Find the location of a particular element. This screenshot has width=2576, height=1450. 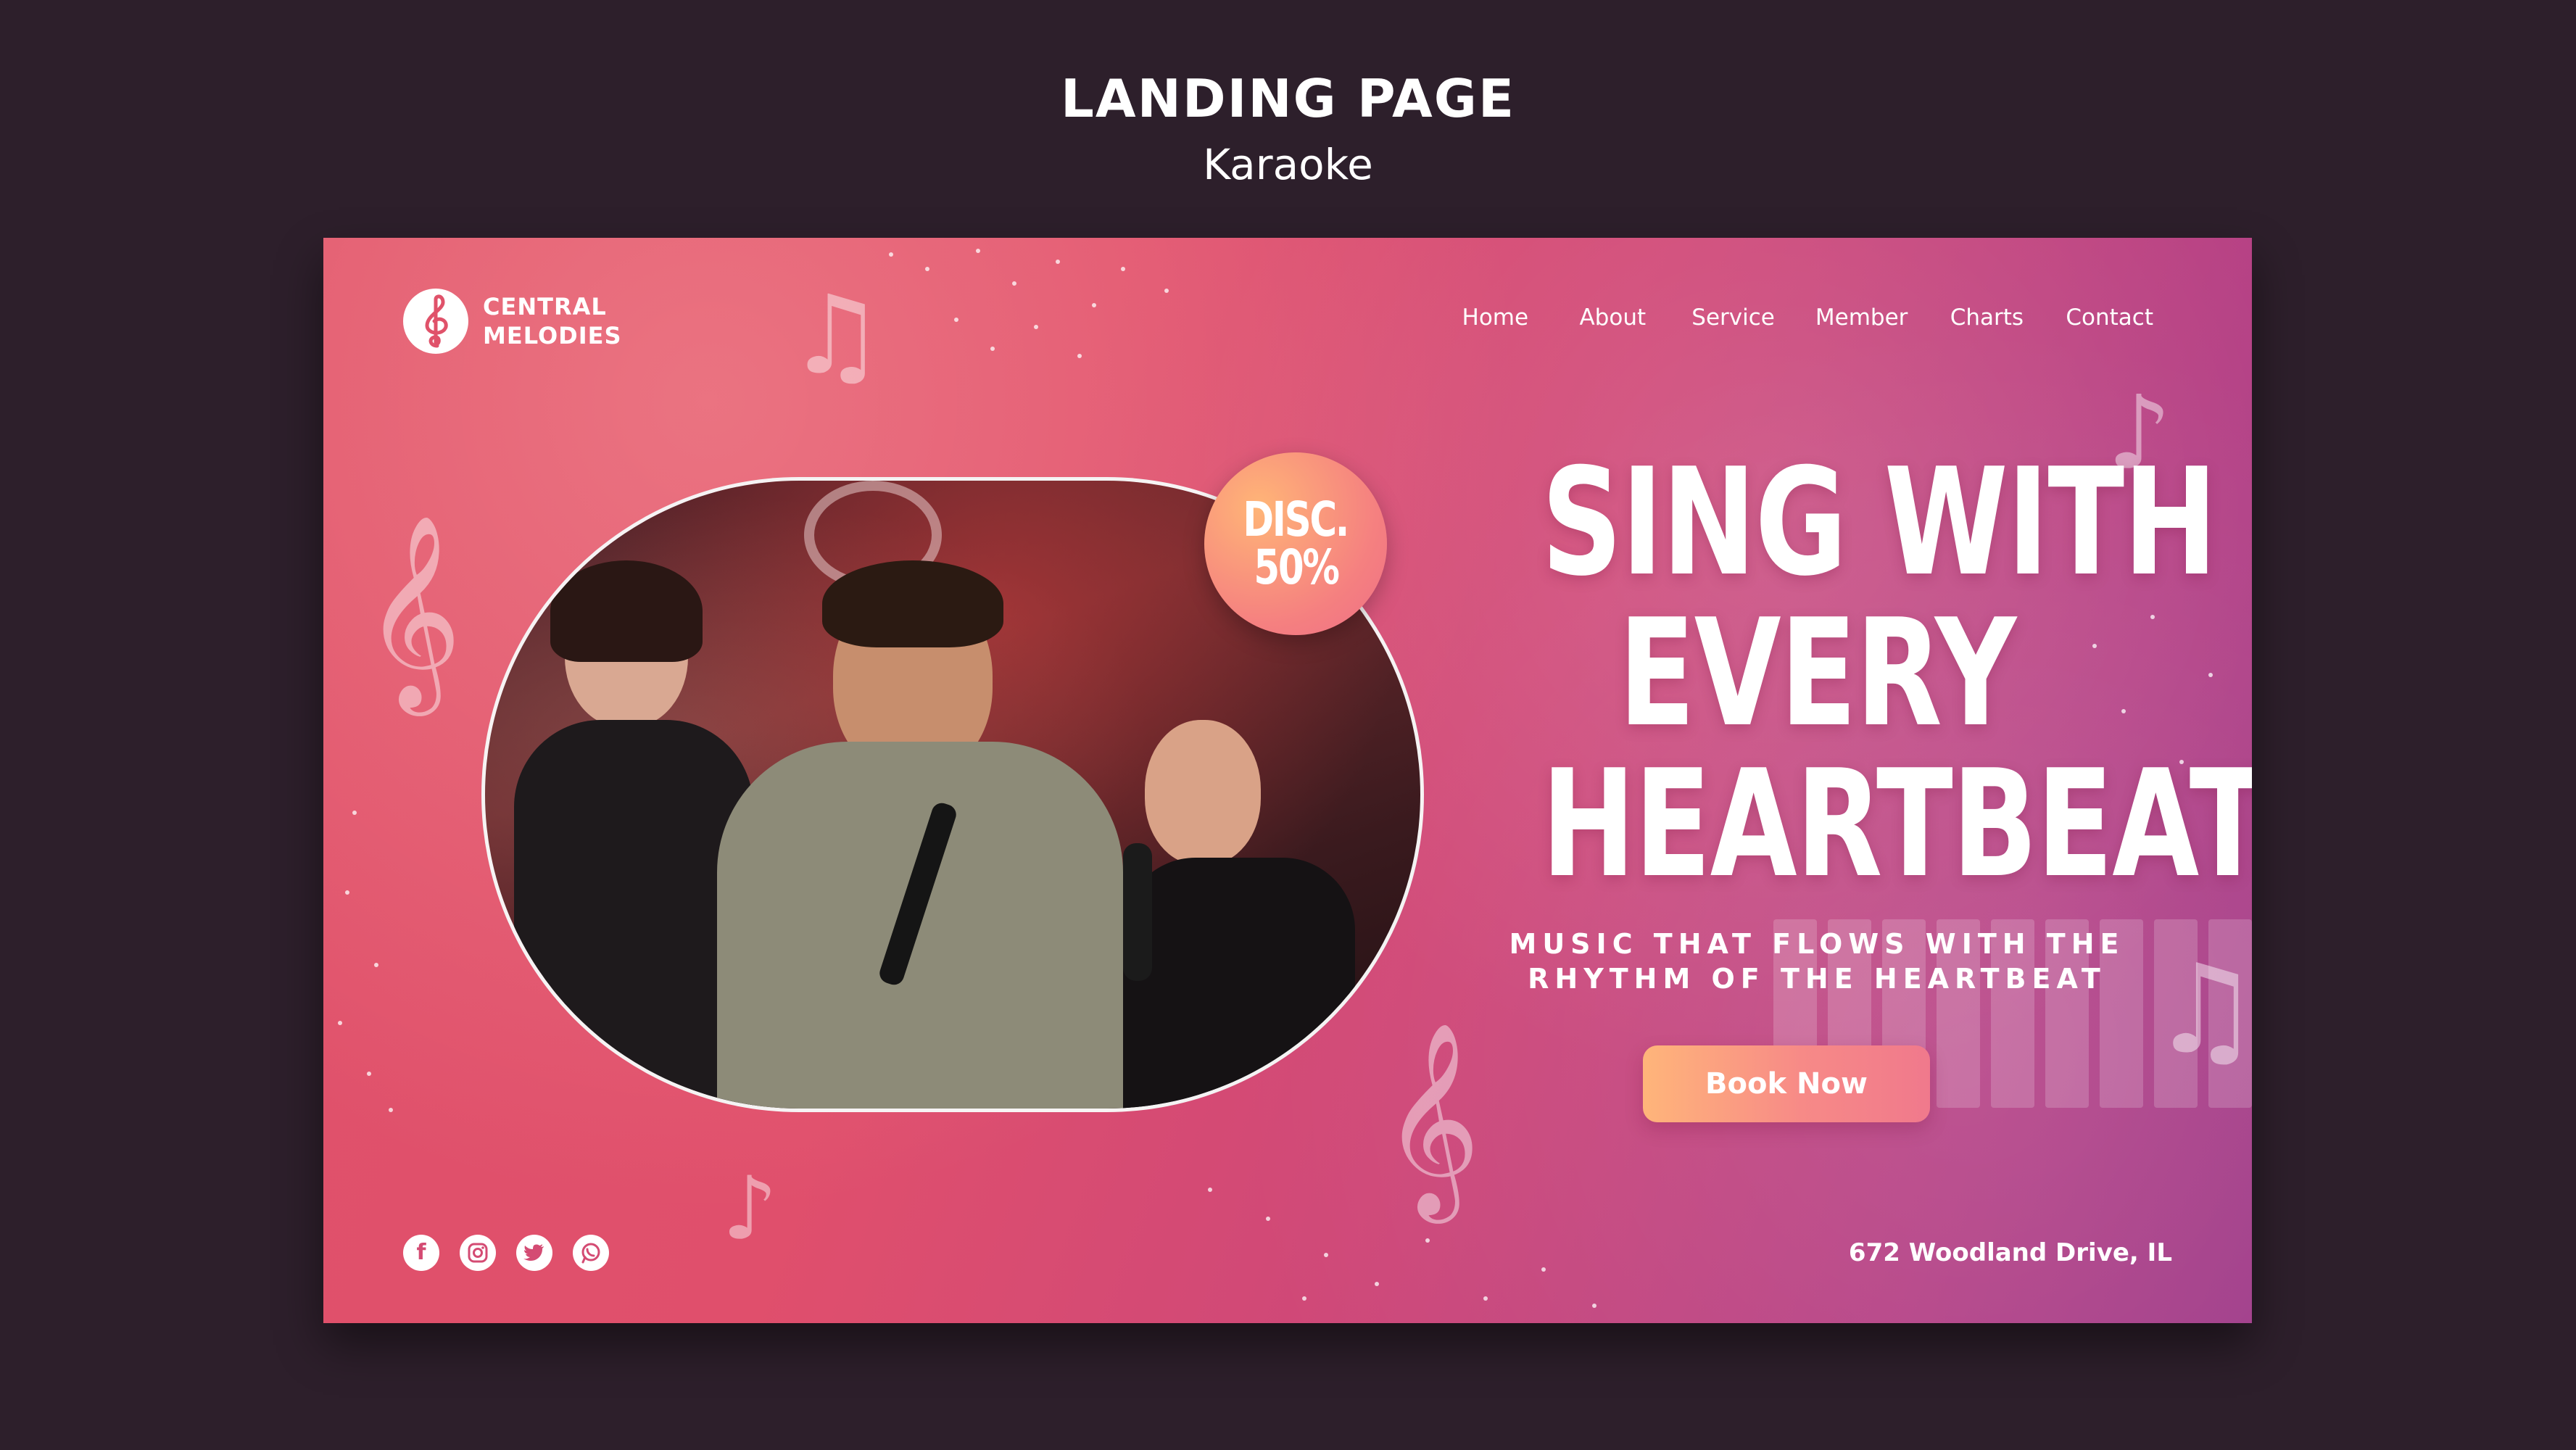

brand-logo: CENTRAL MELODIES is located at coordinates (512, 321).